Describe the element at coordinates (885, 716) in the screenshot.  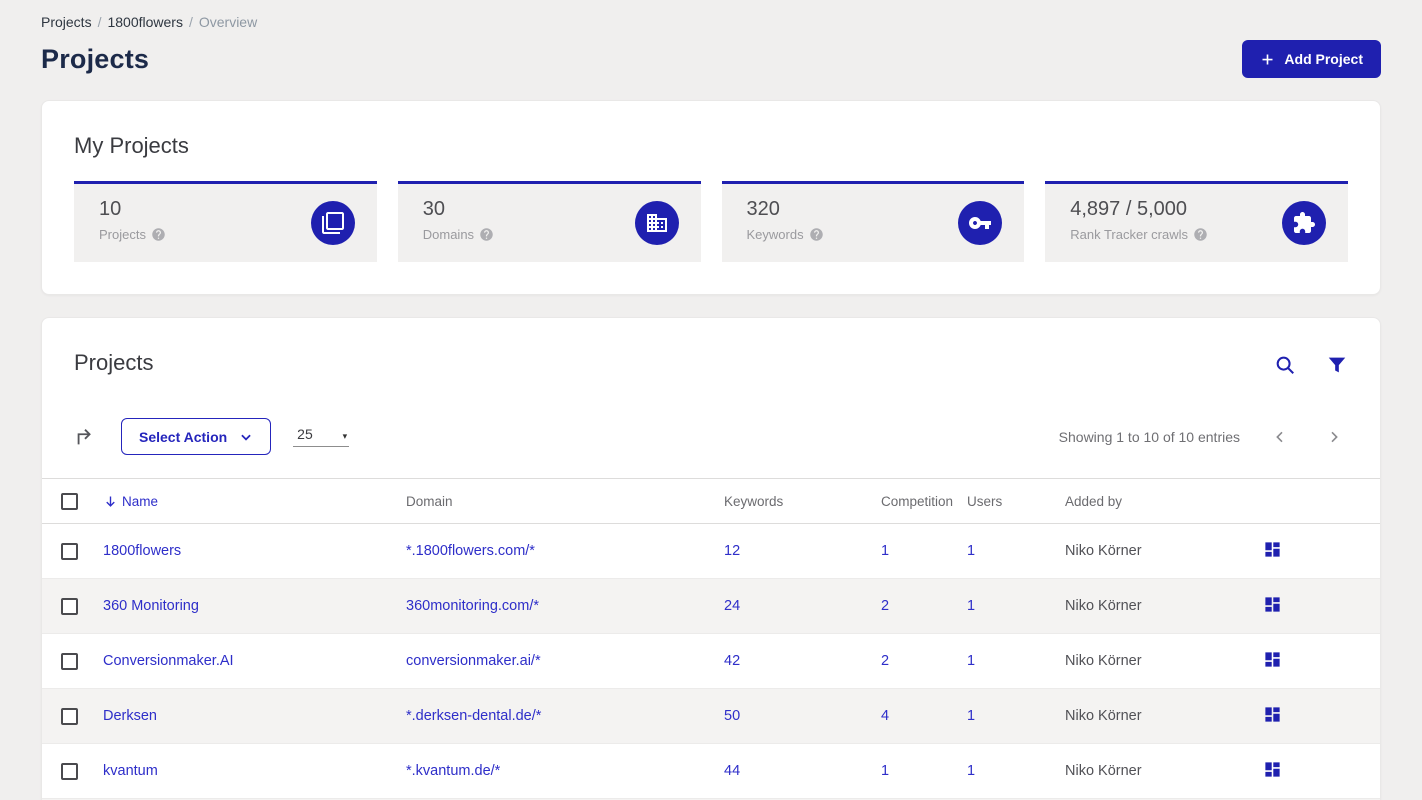
I see `competition-count-link: 4` at that location.